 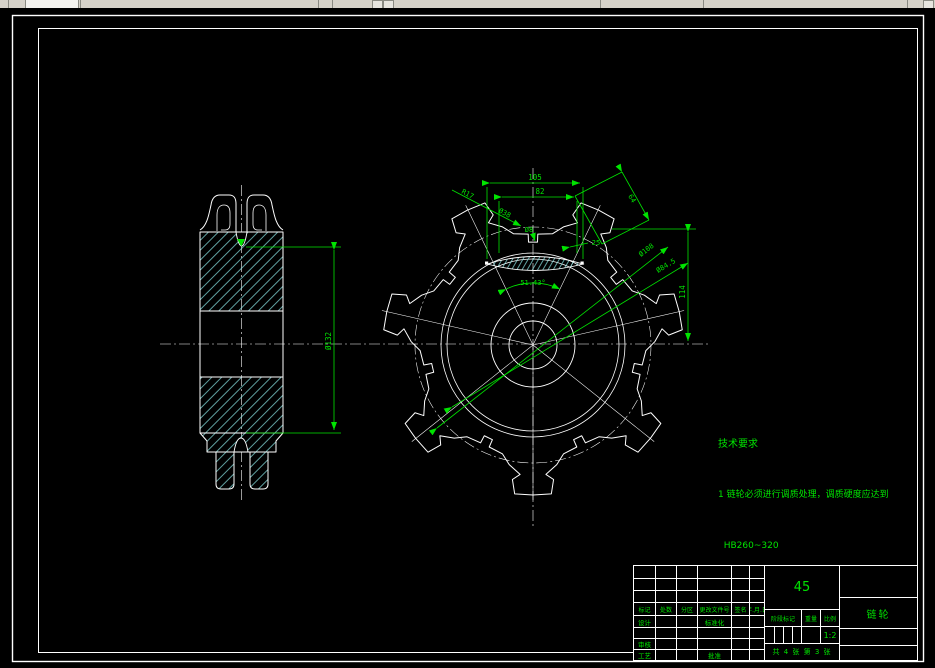 What do you see at coordinates (644, 655) in the screenshot?
I see `role-process: 工艺` at bounding box center [644, 655].